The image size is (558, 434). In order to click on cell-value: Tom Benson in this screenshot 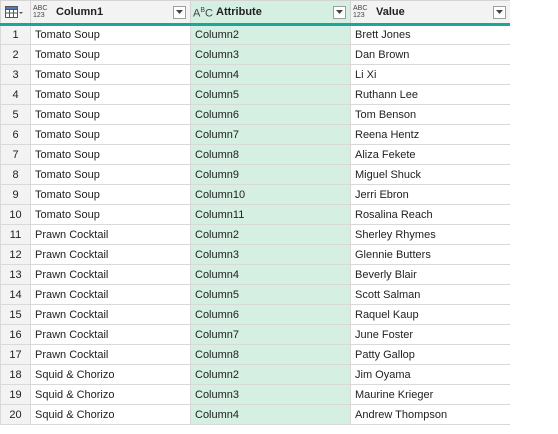, I will do `click(430, 114)`.